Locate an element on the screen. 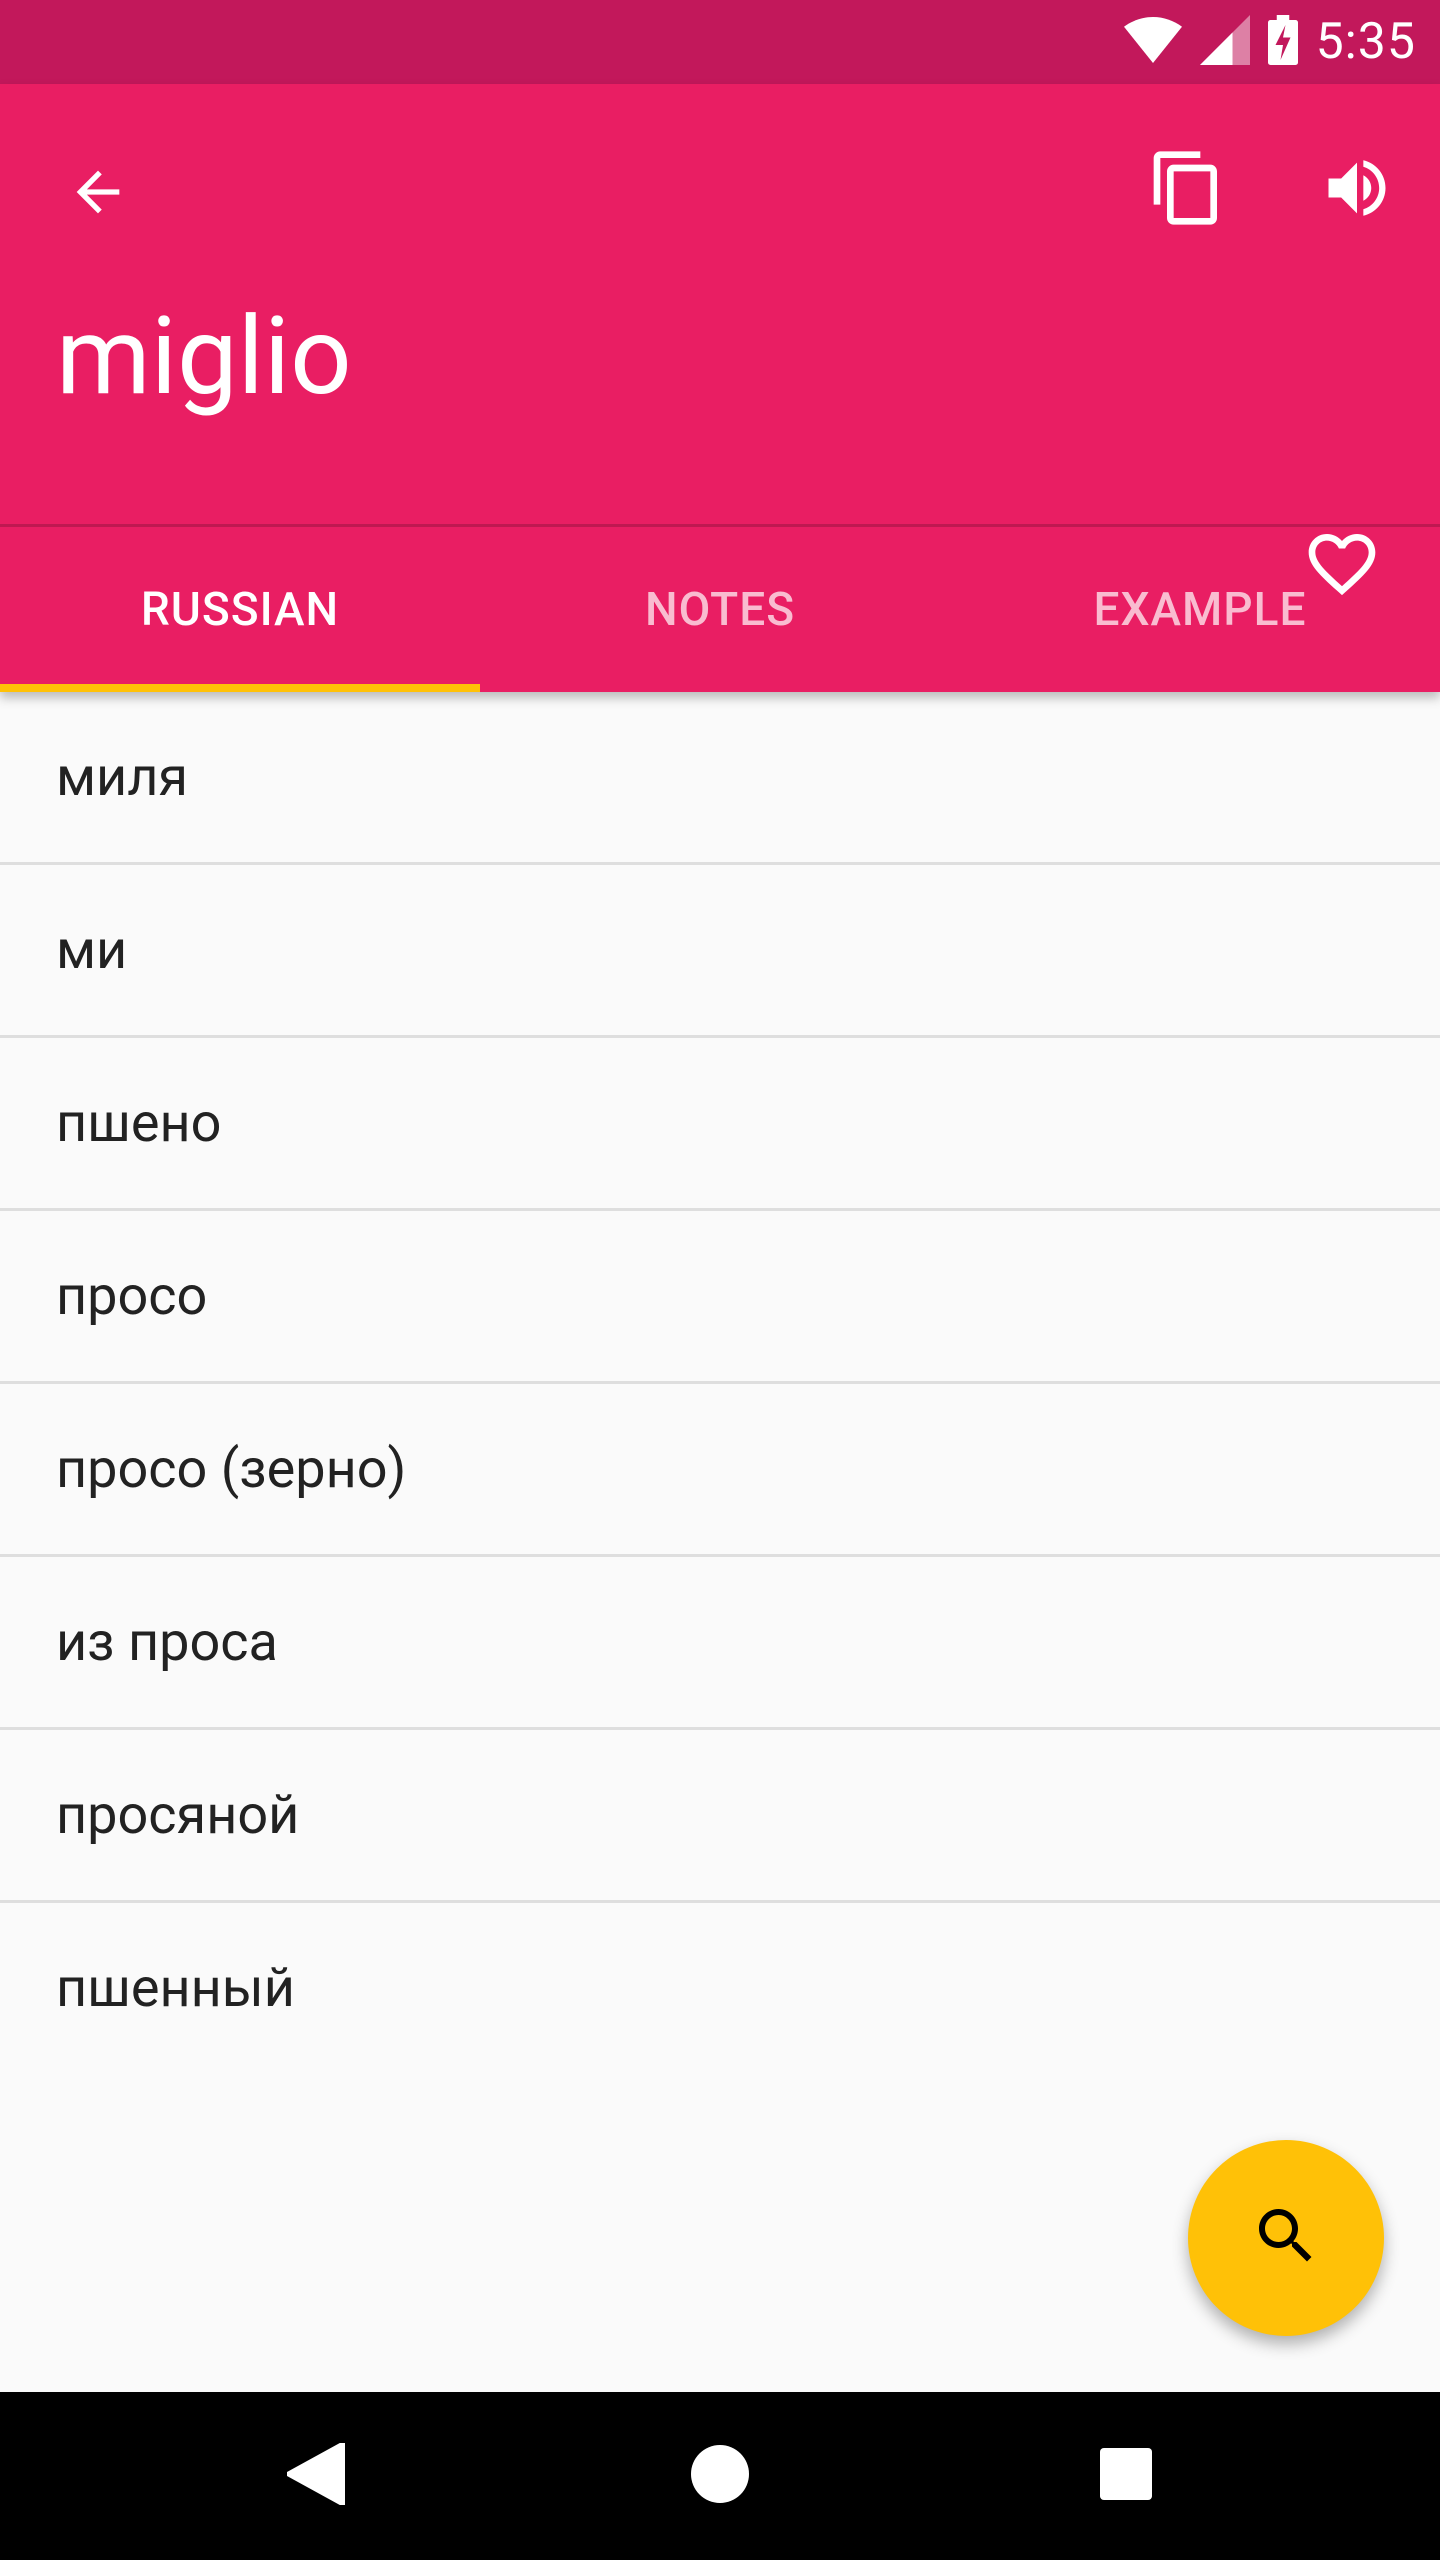 The height and width of the screenshot is (2560, 1440). list-item: из проса is located at coordinates (720, 1643).